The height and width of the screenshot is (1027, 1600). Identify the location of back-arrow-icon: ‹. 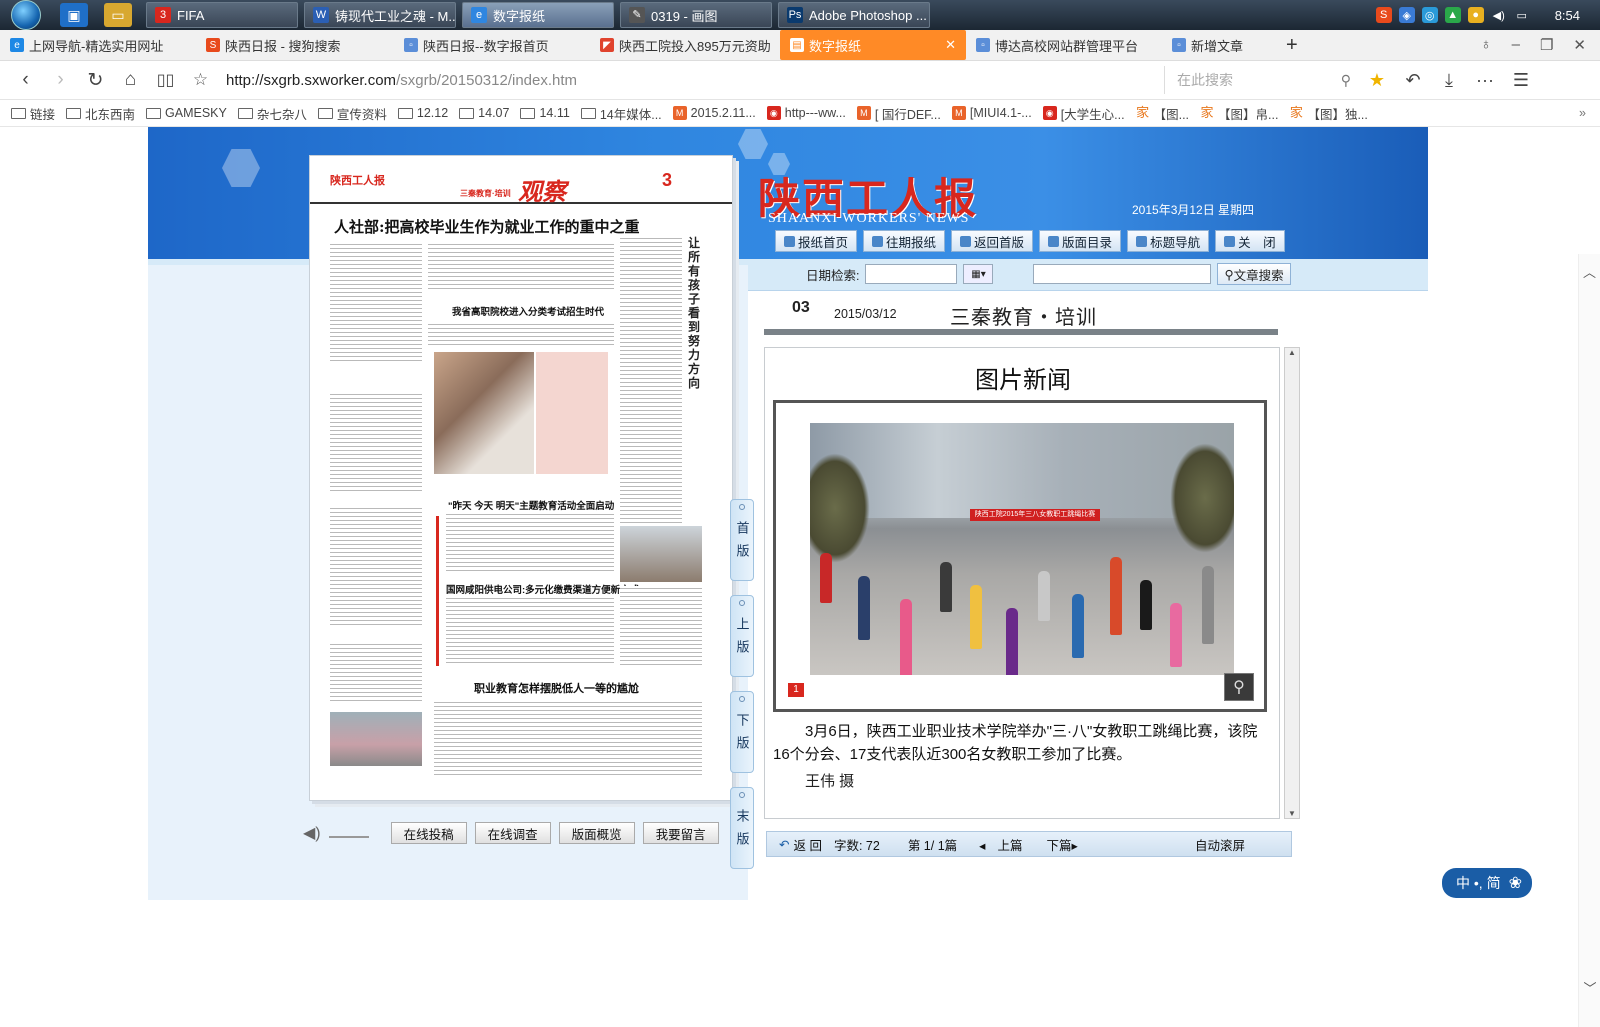
(25, 80).